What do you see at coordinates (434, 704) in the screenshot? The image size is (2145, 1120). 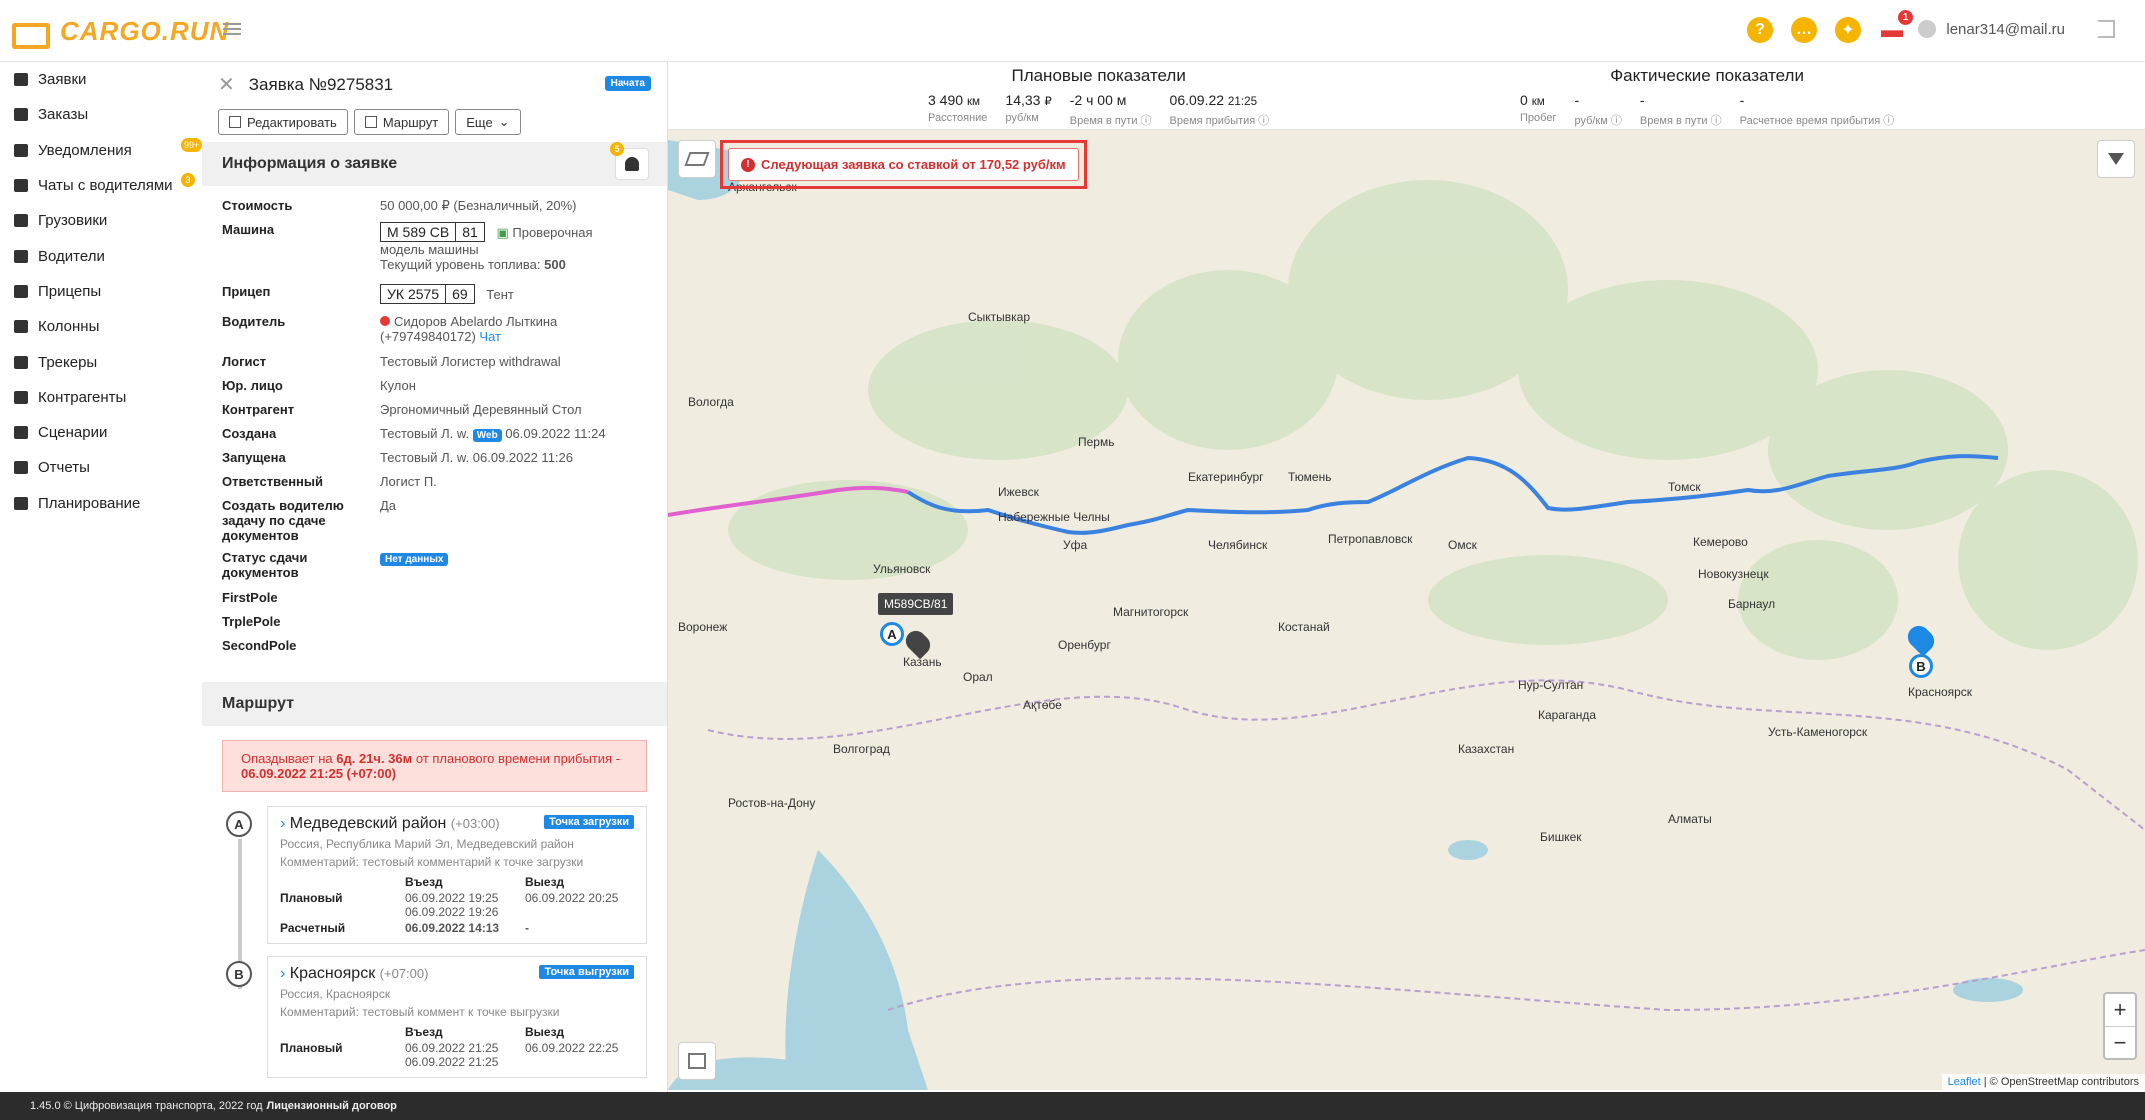 I see `route-section-header: Маршрут` at bounding box center [434, 704].